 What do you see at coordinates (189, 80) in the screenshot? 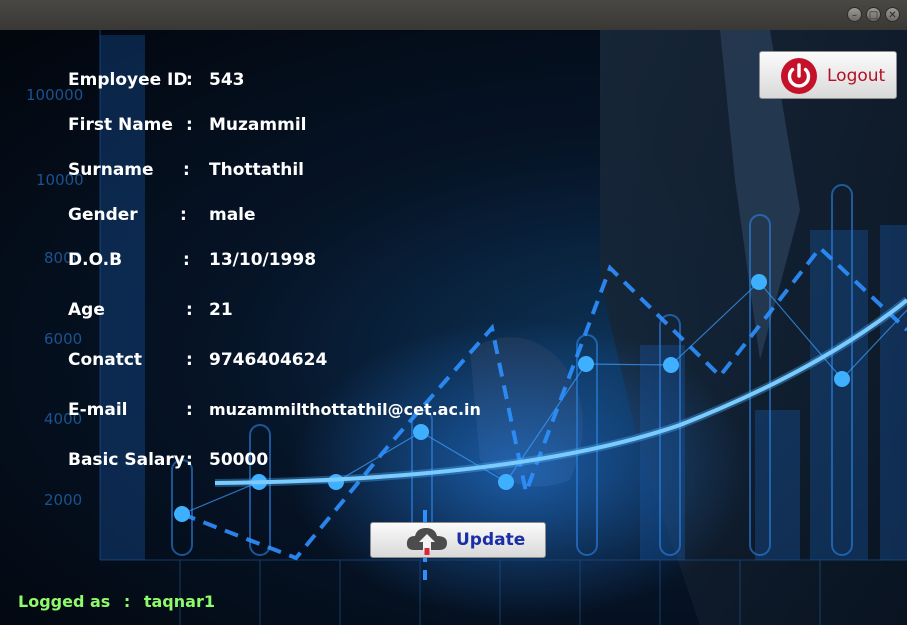
I see `employee-id-colon: :` at bounding box center [189, 80].